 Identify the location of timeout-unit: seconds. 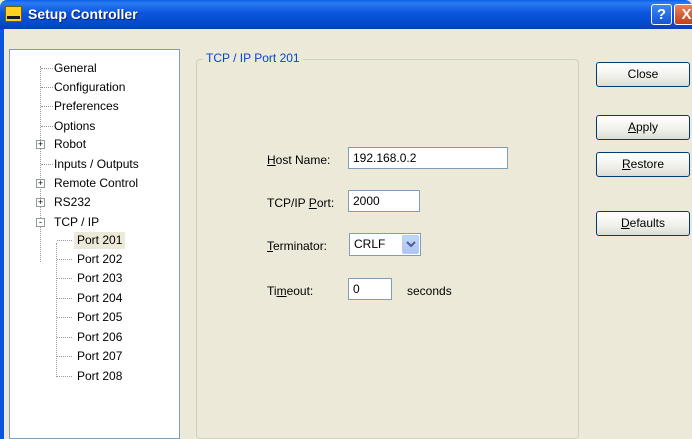
(429, 291).